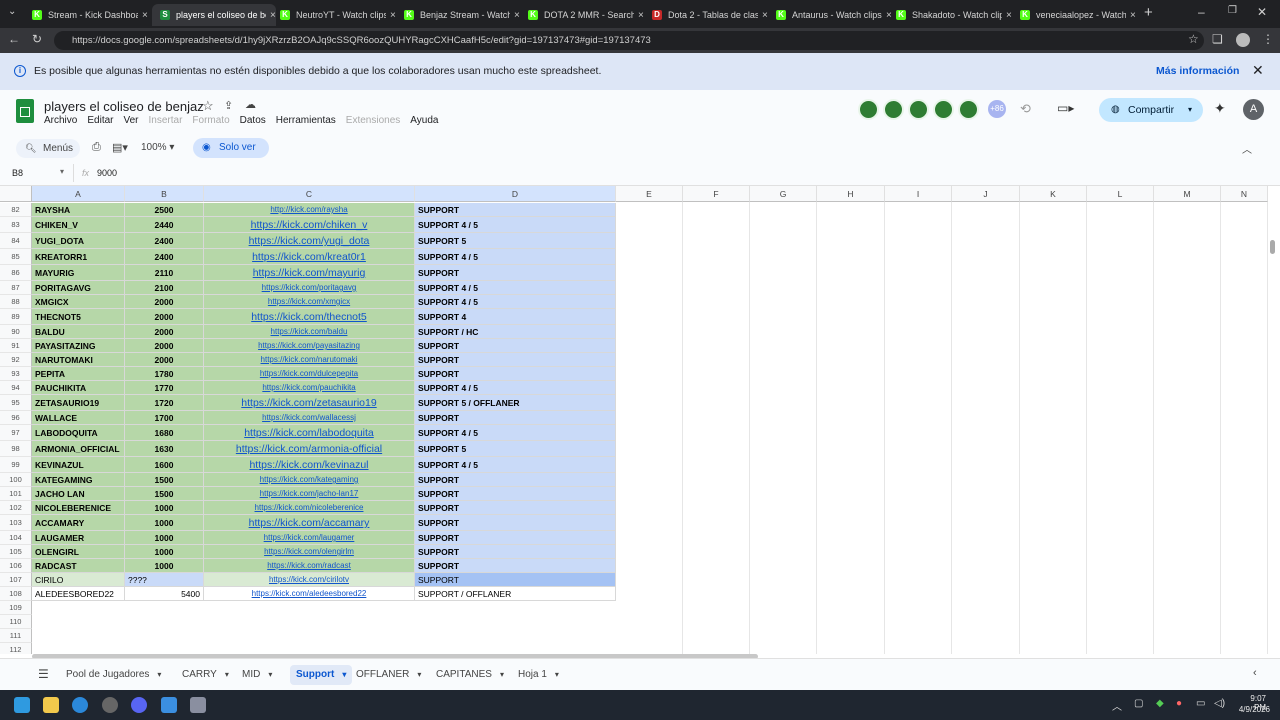  What do you see at coordinates (78, 403) in the screenshot?
I see `player-name-cell: ZETASAURIO19` at bounding box center [78, 403].